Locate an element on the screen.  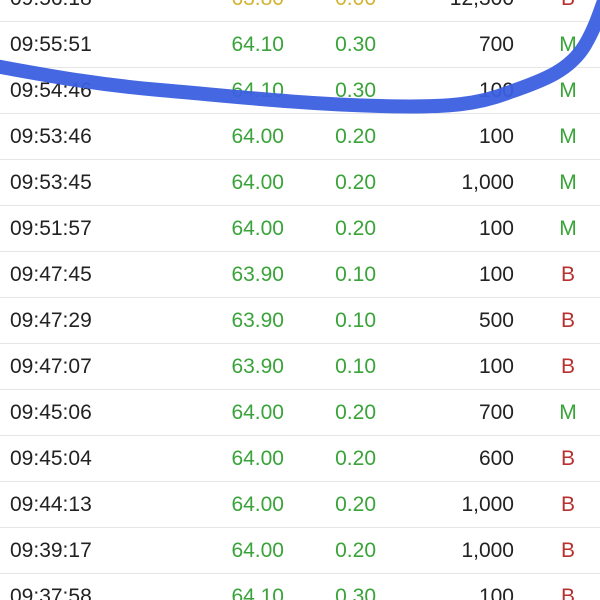
trade-change: 0.00 is located at coordinates (355, 11).